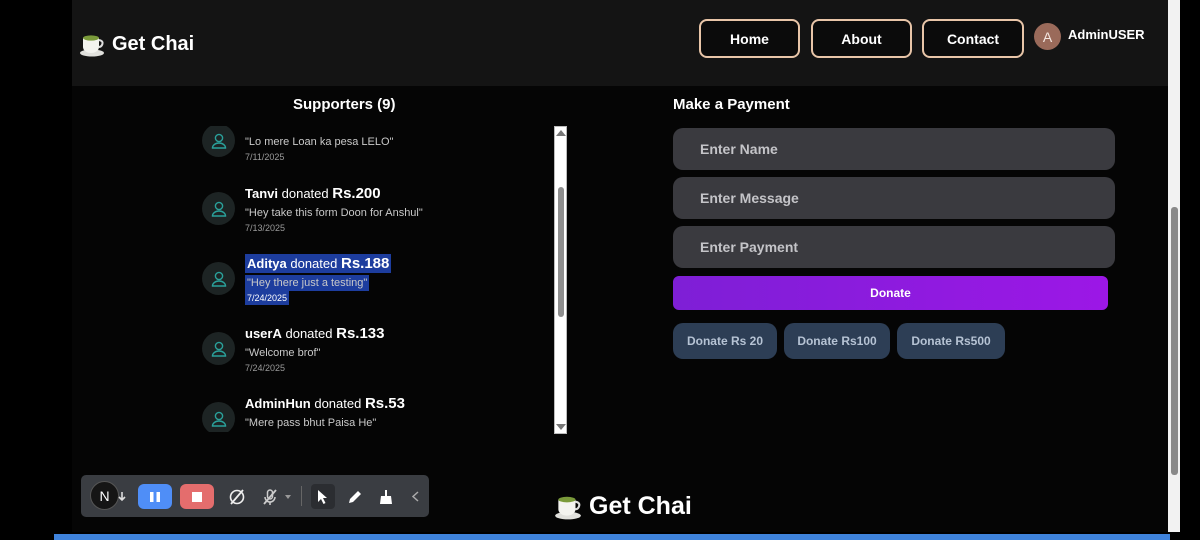 The width and height of the screenshot is (1200, 540). What do you see at coordinates (894, 149) in the screenshot?
I see `name-input` at bounding box center [894, 149].